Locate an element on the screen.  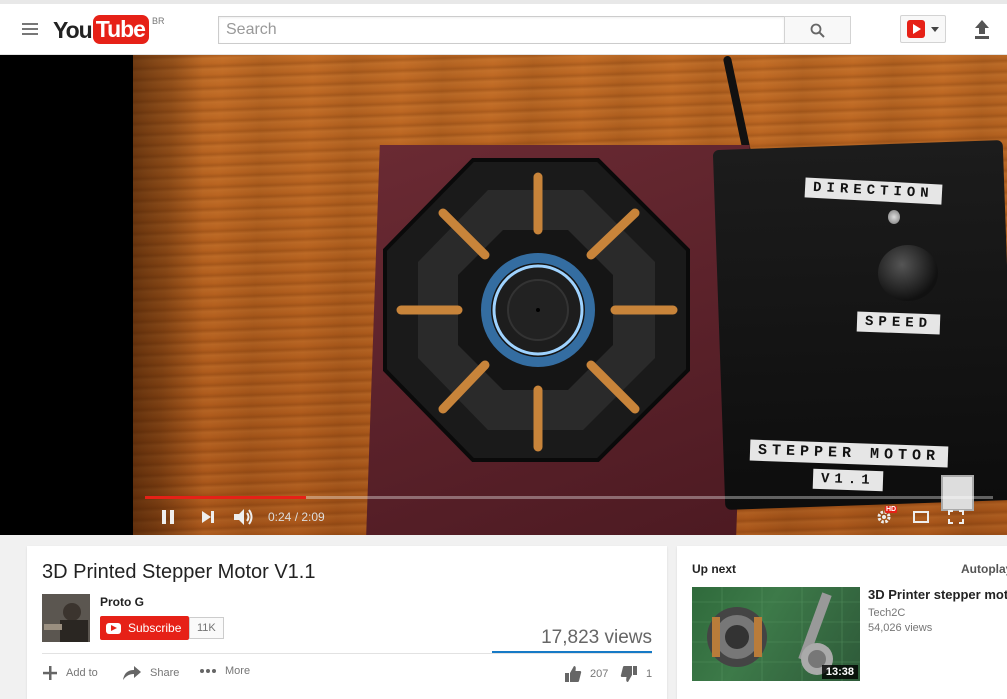
video-knob is located at coordinates (908, 273).